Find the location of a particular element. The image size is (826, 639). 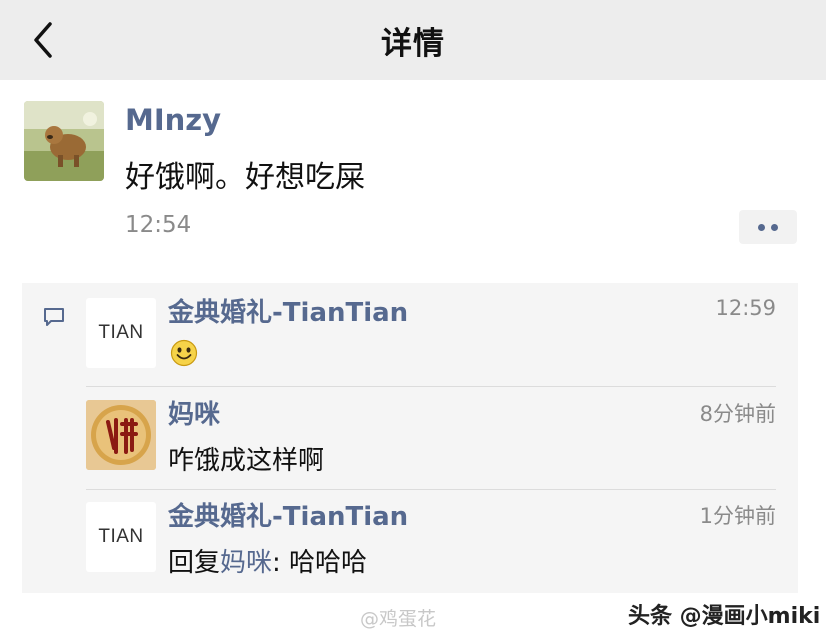

smile-emoji-icon is located at coordinates (184, 353).